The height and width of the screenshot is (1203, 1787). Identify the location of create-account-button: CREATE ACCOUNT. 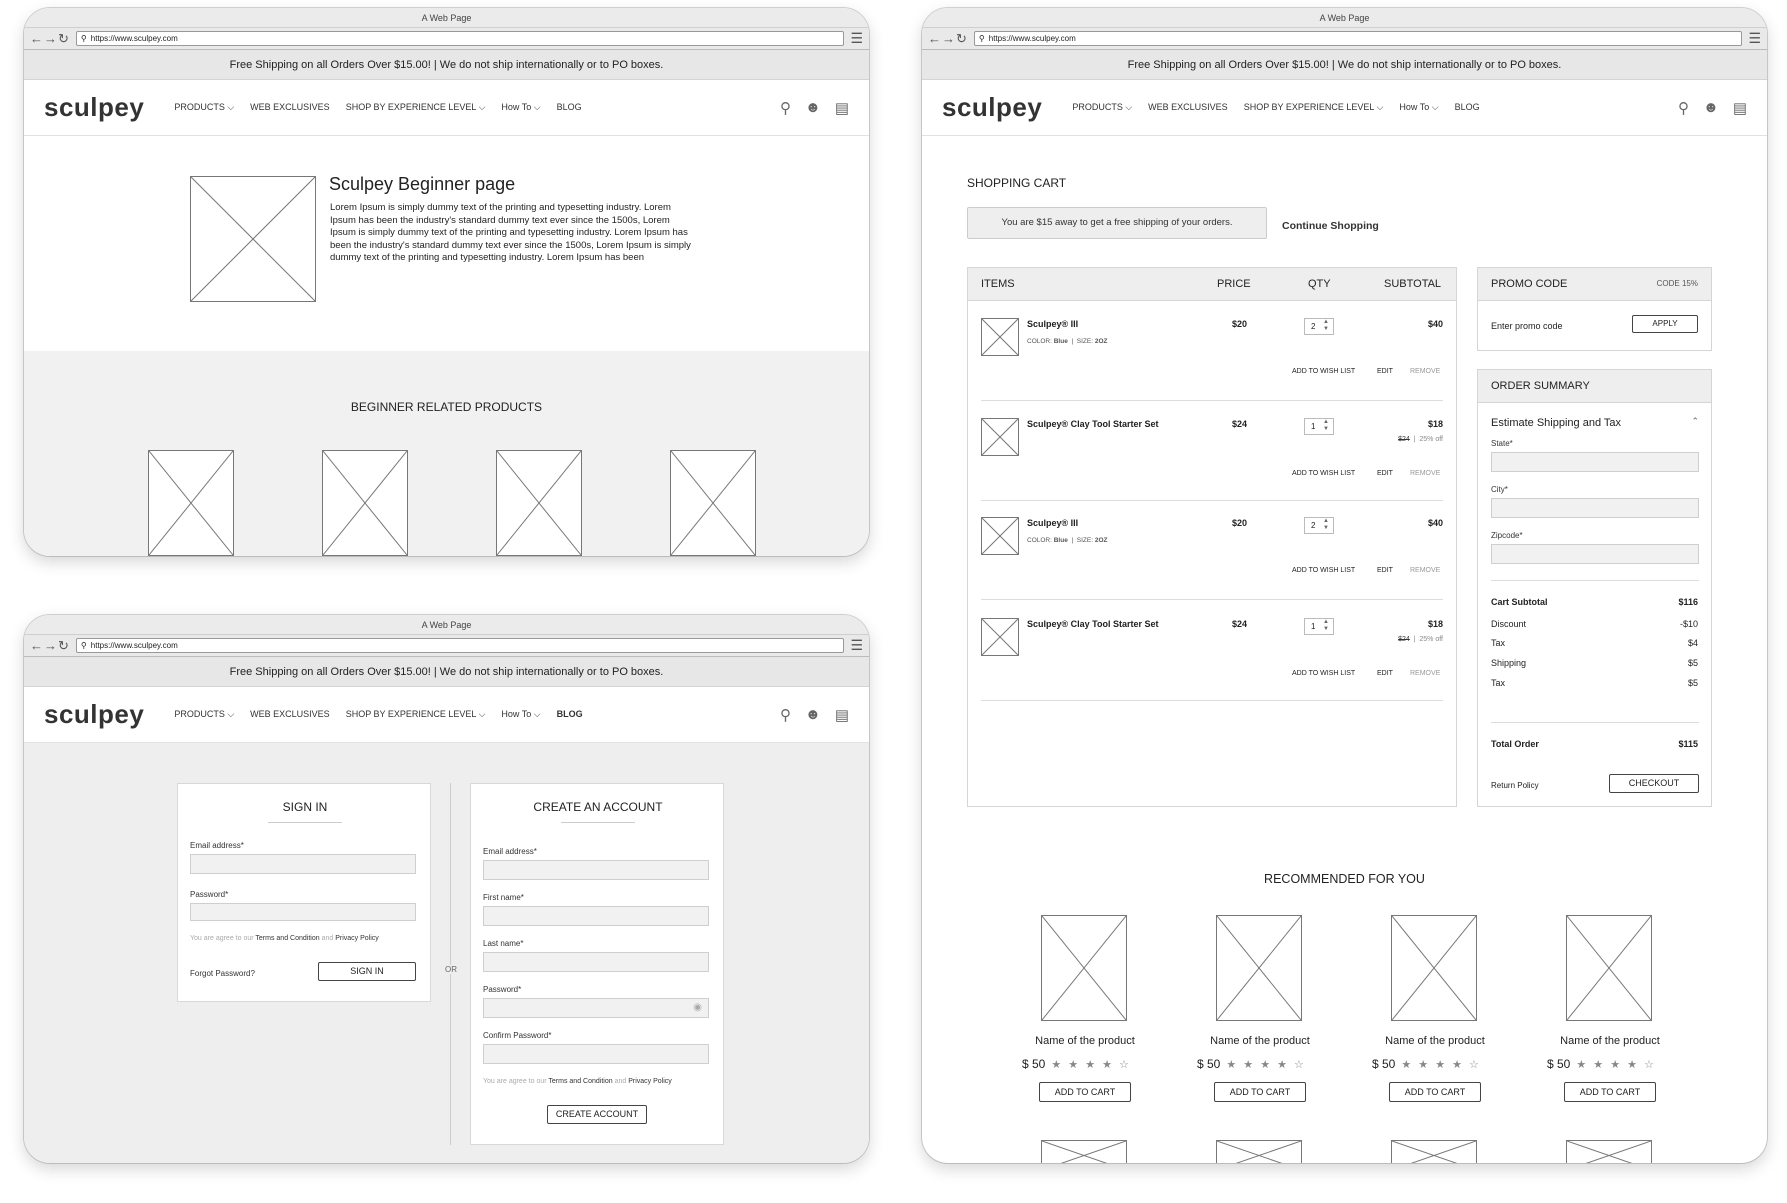
(597, 1114).